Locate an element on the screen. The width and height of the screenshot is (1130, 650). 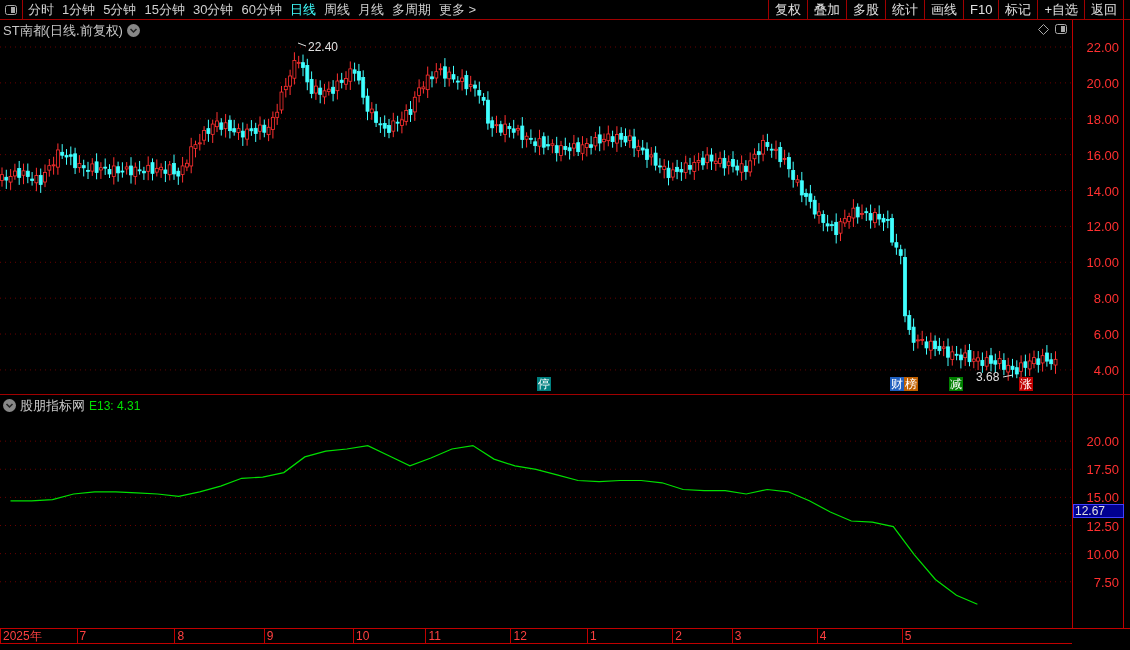
date-axis-label: 12 is located at coordinates (518, 636).